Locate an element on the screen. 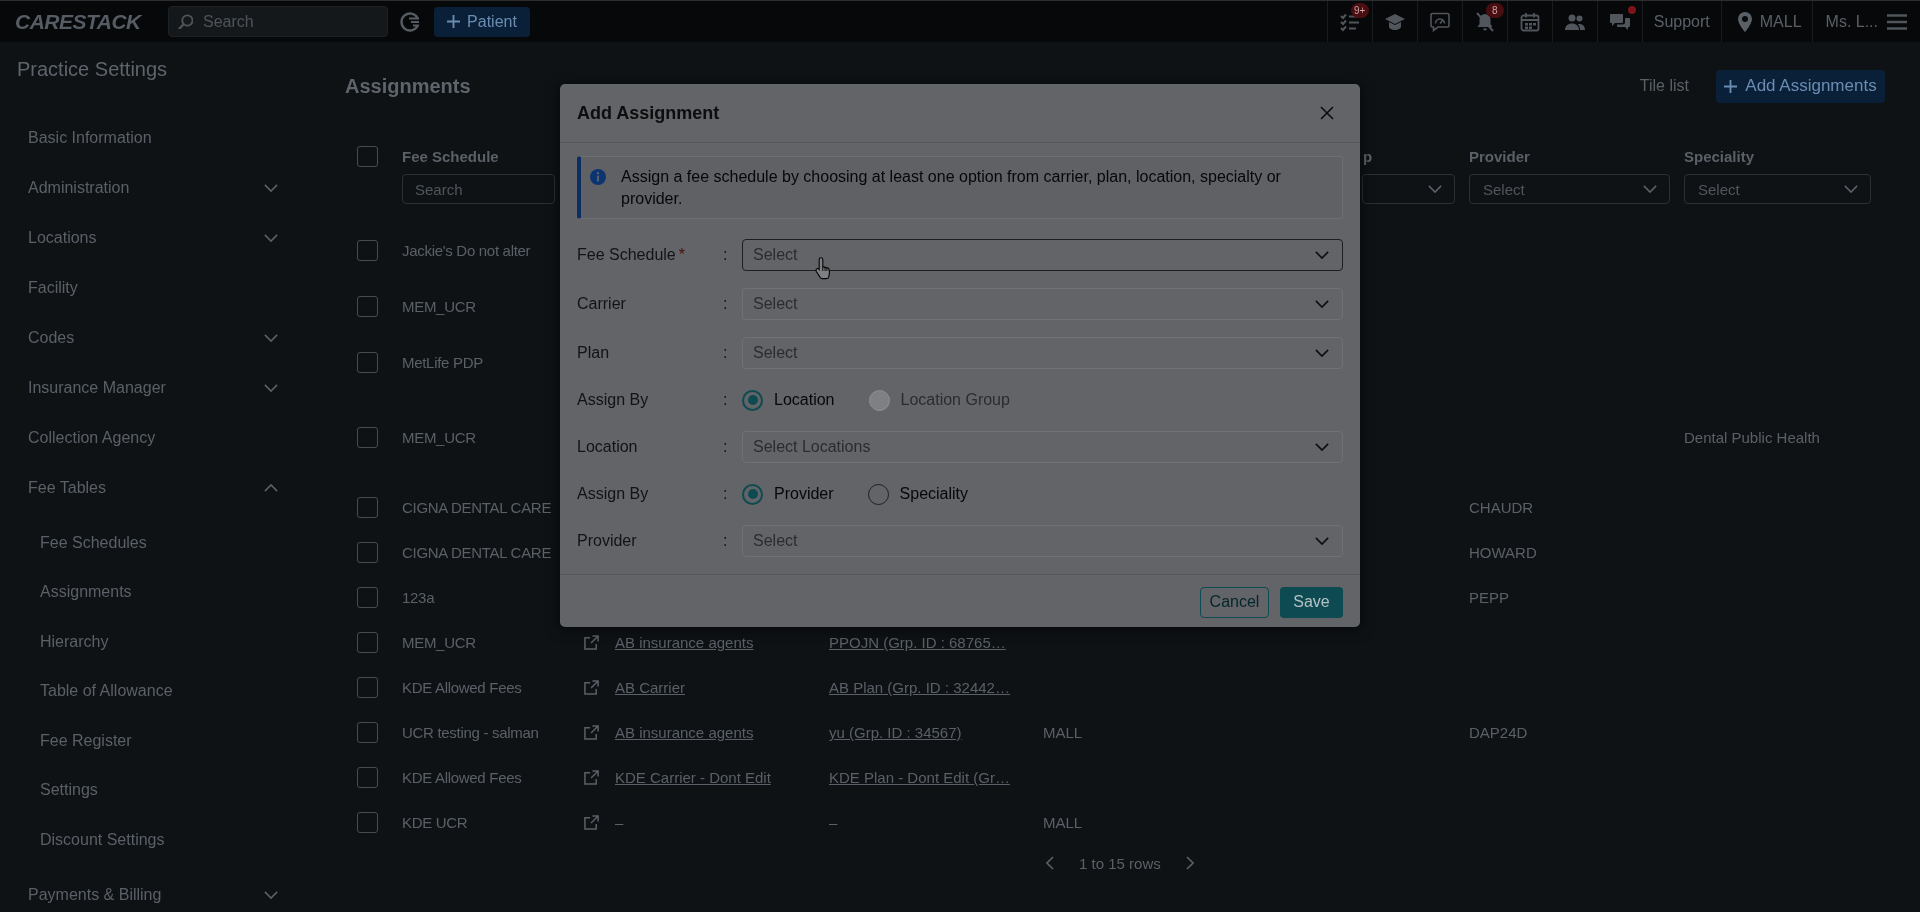 This screenshot has width=1920, height=912. add-assignments-button: Add Assignments is located at coordinates (1800, 86).